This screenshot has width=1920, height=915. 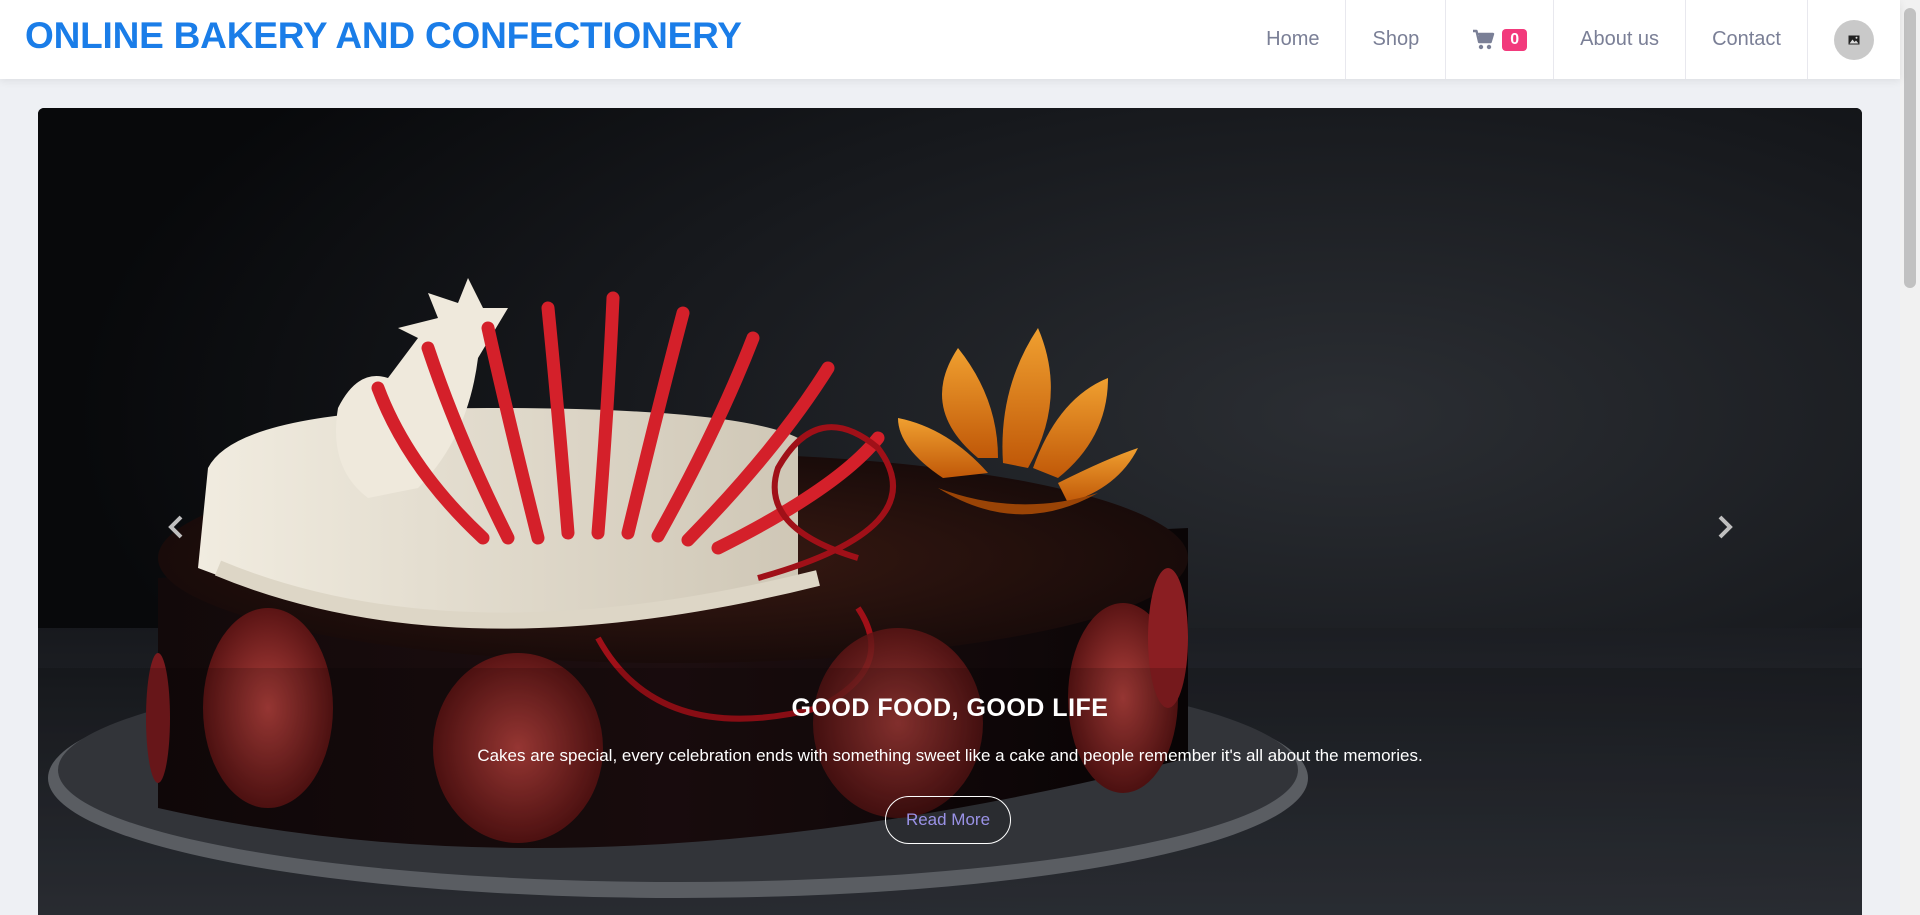 I want to click on carousel-next-button, so click(x=1724, y=527).